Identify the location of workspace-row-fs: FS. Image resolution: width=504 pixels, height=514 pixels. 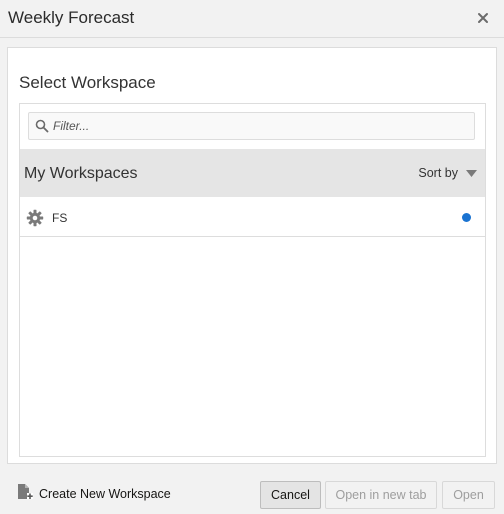
(252, 217).